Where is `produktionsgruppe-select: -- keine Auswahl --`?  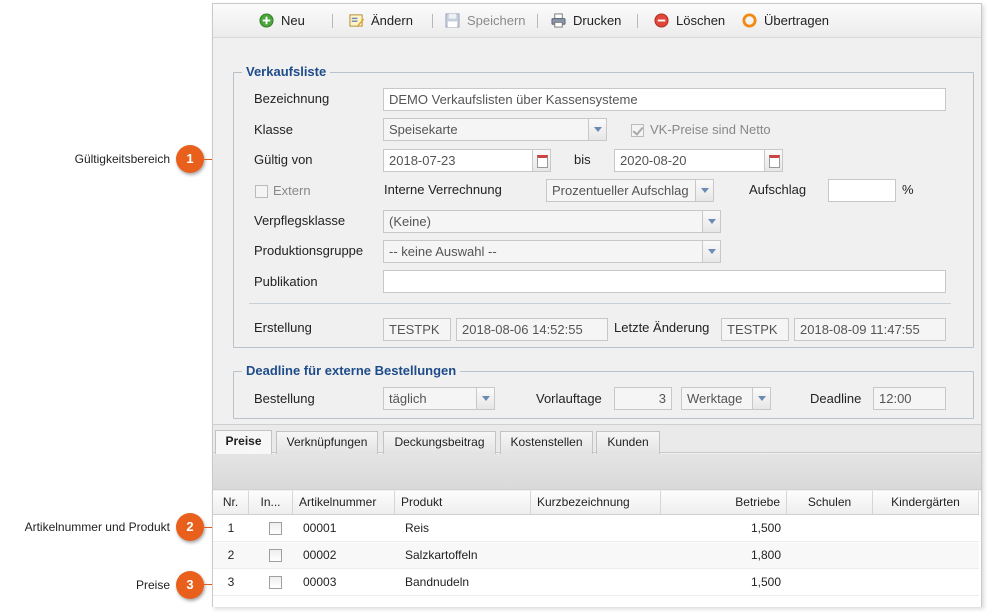 produktionsgruppe-select: -- keine Auswahl -- is located at coordinates (552, 251).